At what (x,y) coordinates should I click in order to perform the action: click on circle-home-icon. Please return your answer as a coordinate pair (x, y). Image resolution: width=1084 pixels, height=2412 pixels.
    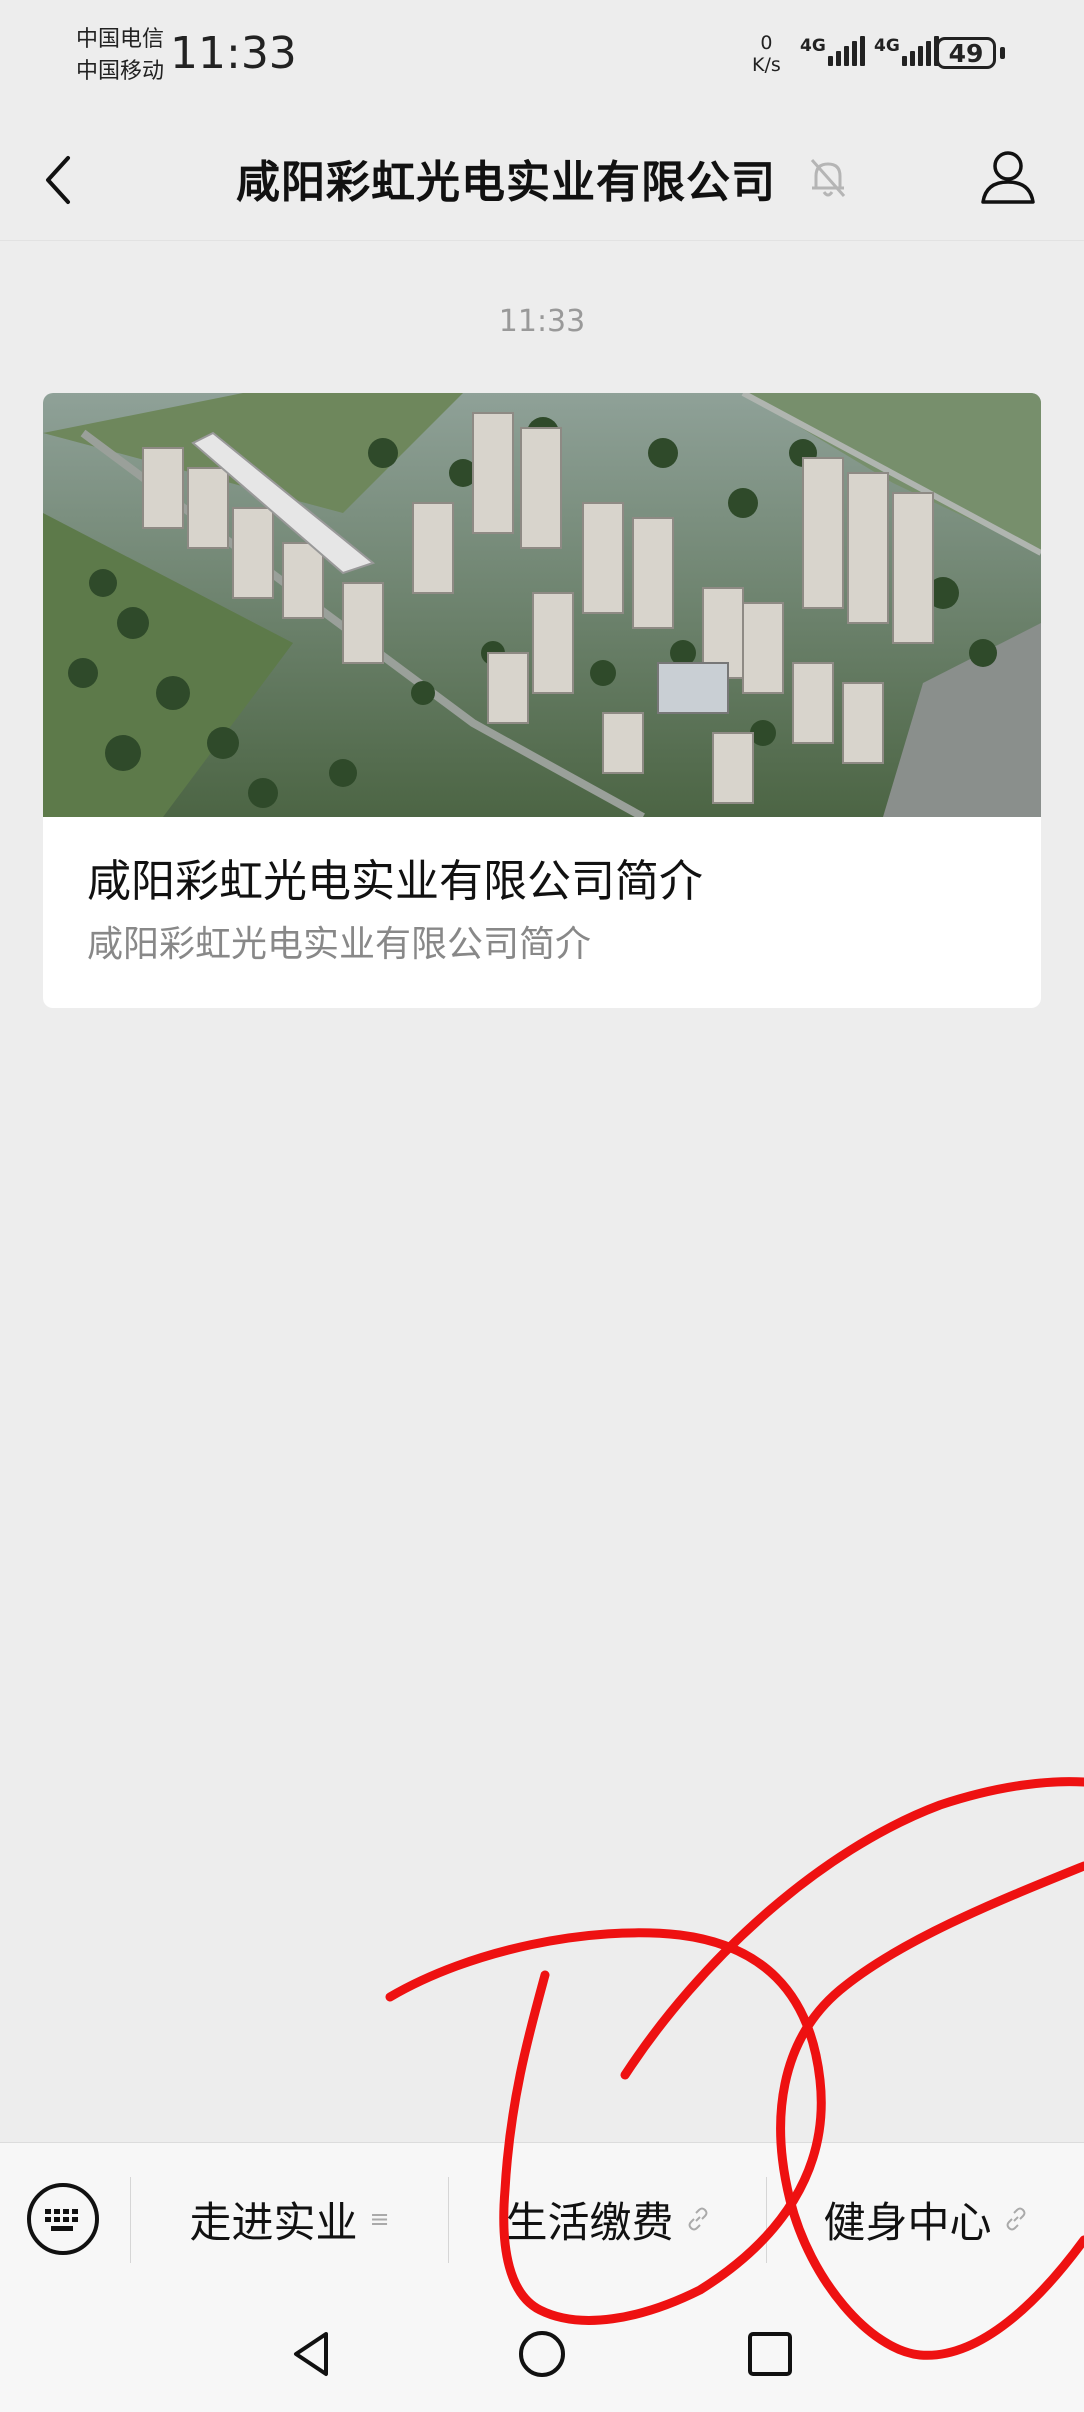
    Looking at the image, I should click on (542, 2354).